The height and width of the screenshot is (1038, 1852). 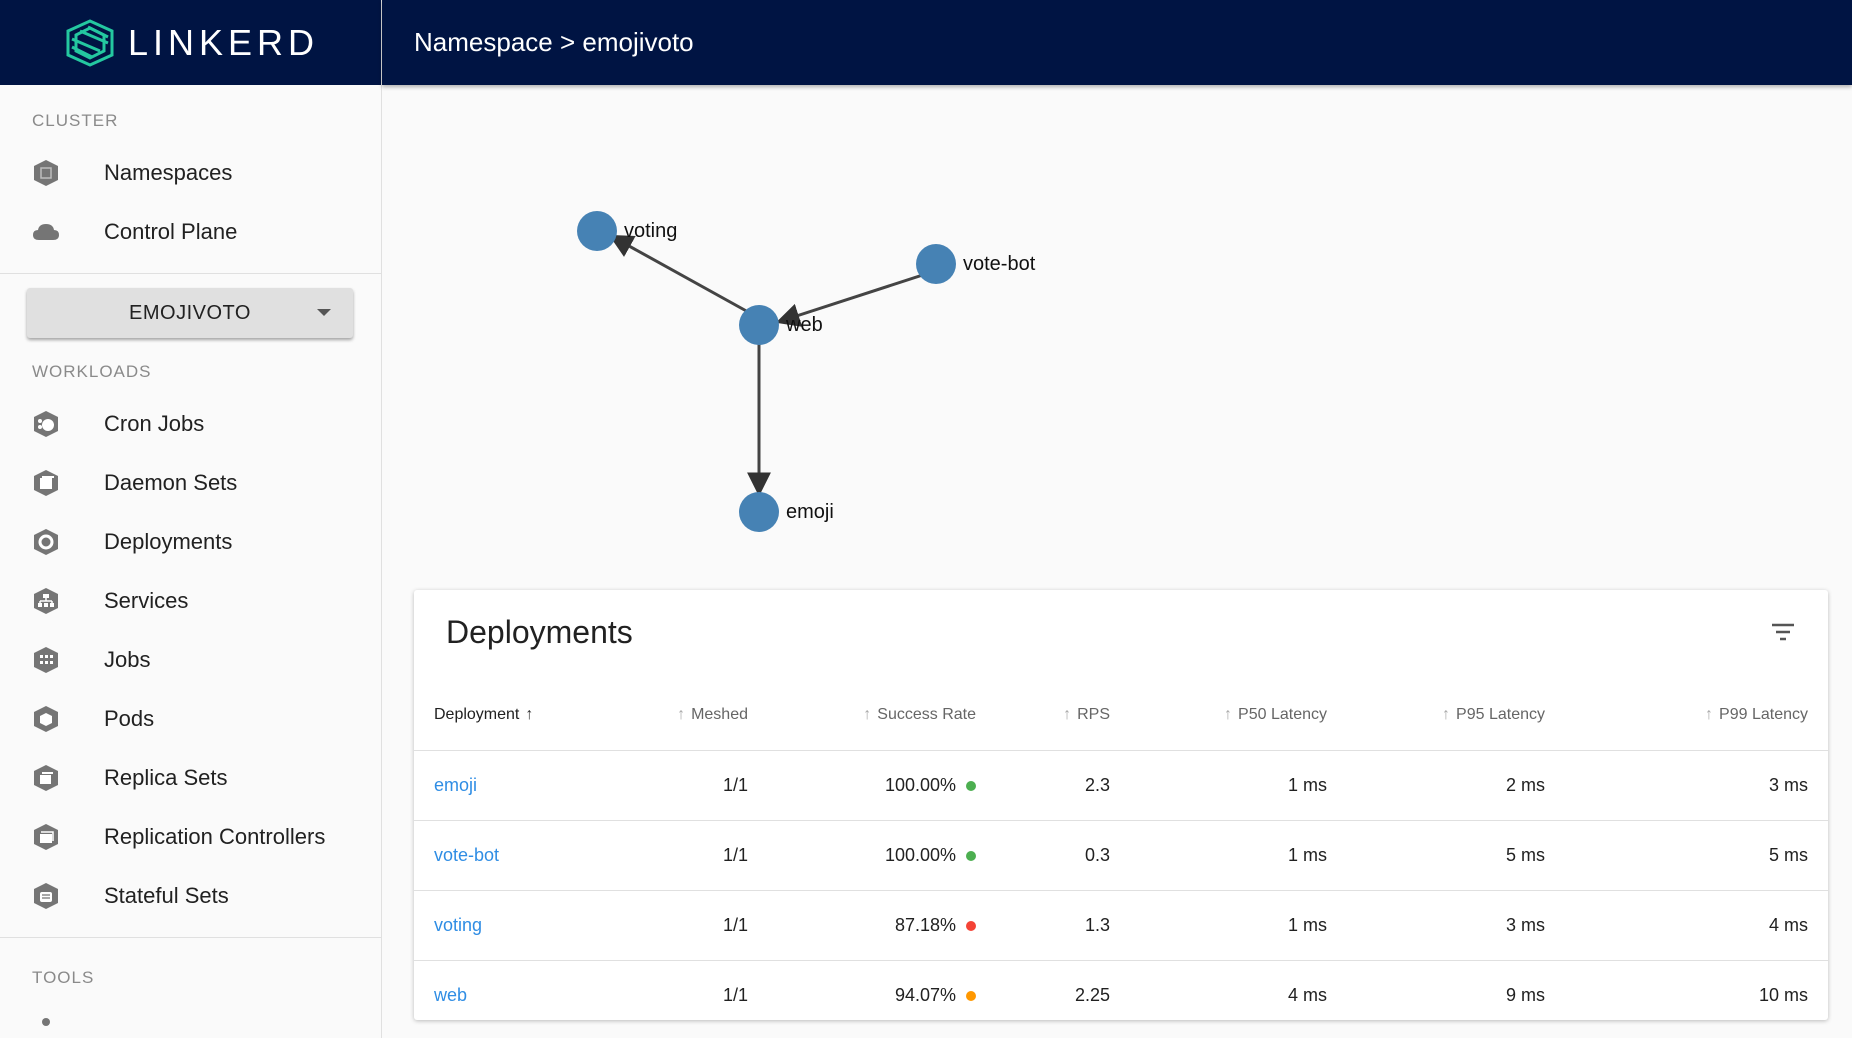 I want to click on sidebar-item-services: Services, so click(x=190, y=600).